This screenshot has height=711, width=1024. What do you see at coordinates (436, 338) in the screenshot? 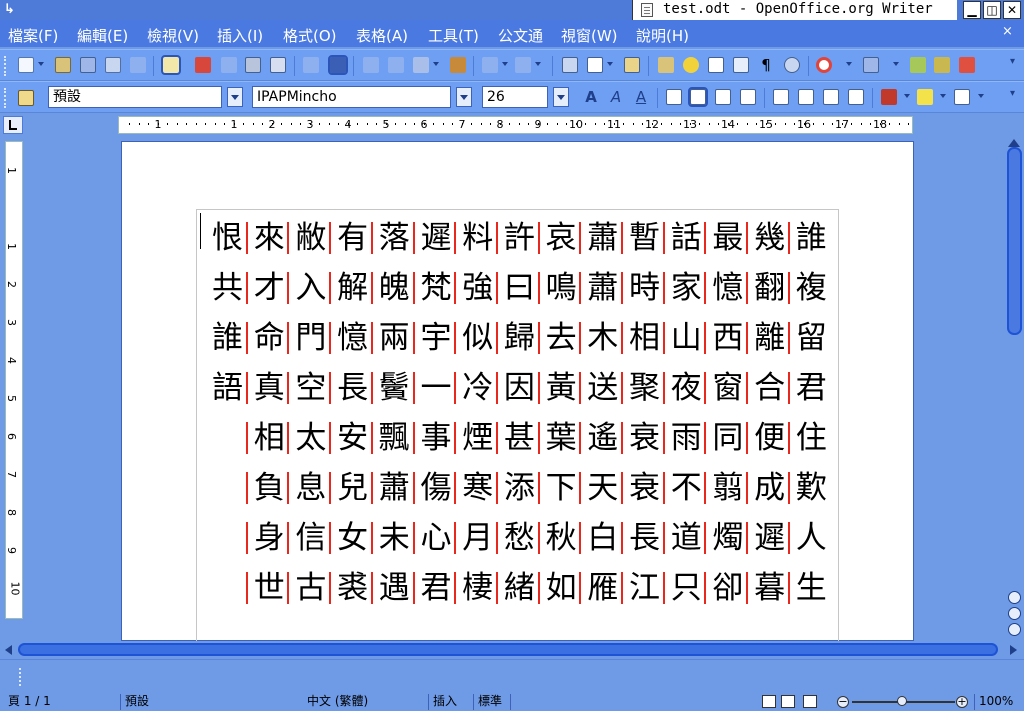
I see `character: 宇` at bounding box center [436, 338].